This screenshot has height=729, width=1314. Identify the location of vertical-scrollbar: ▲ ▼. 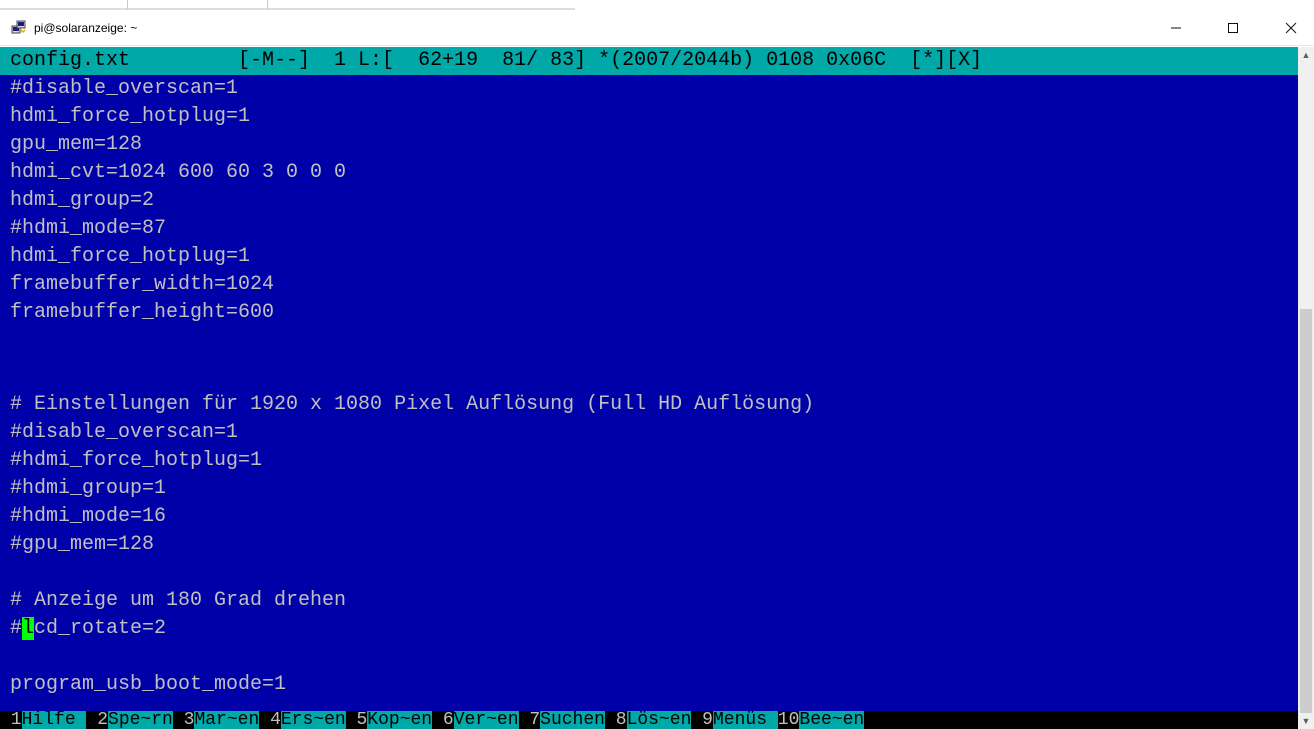
(1306, 388).